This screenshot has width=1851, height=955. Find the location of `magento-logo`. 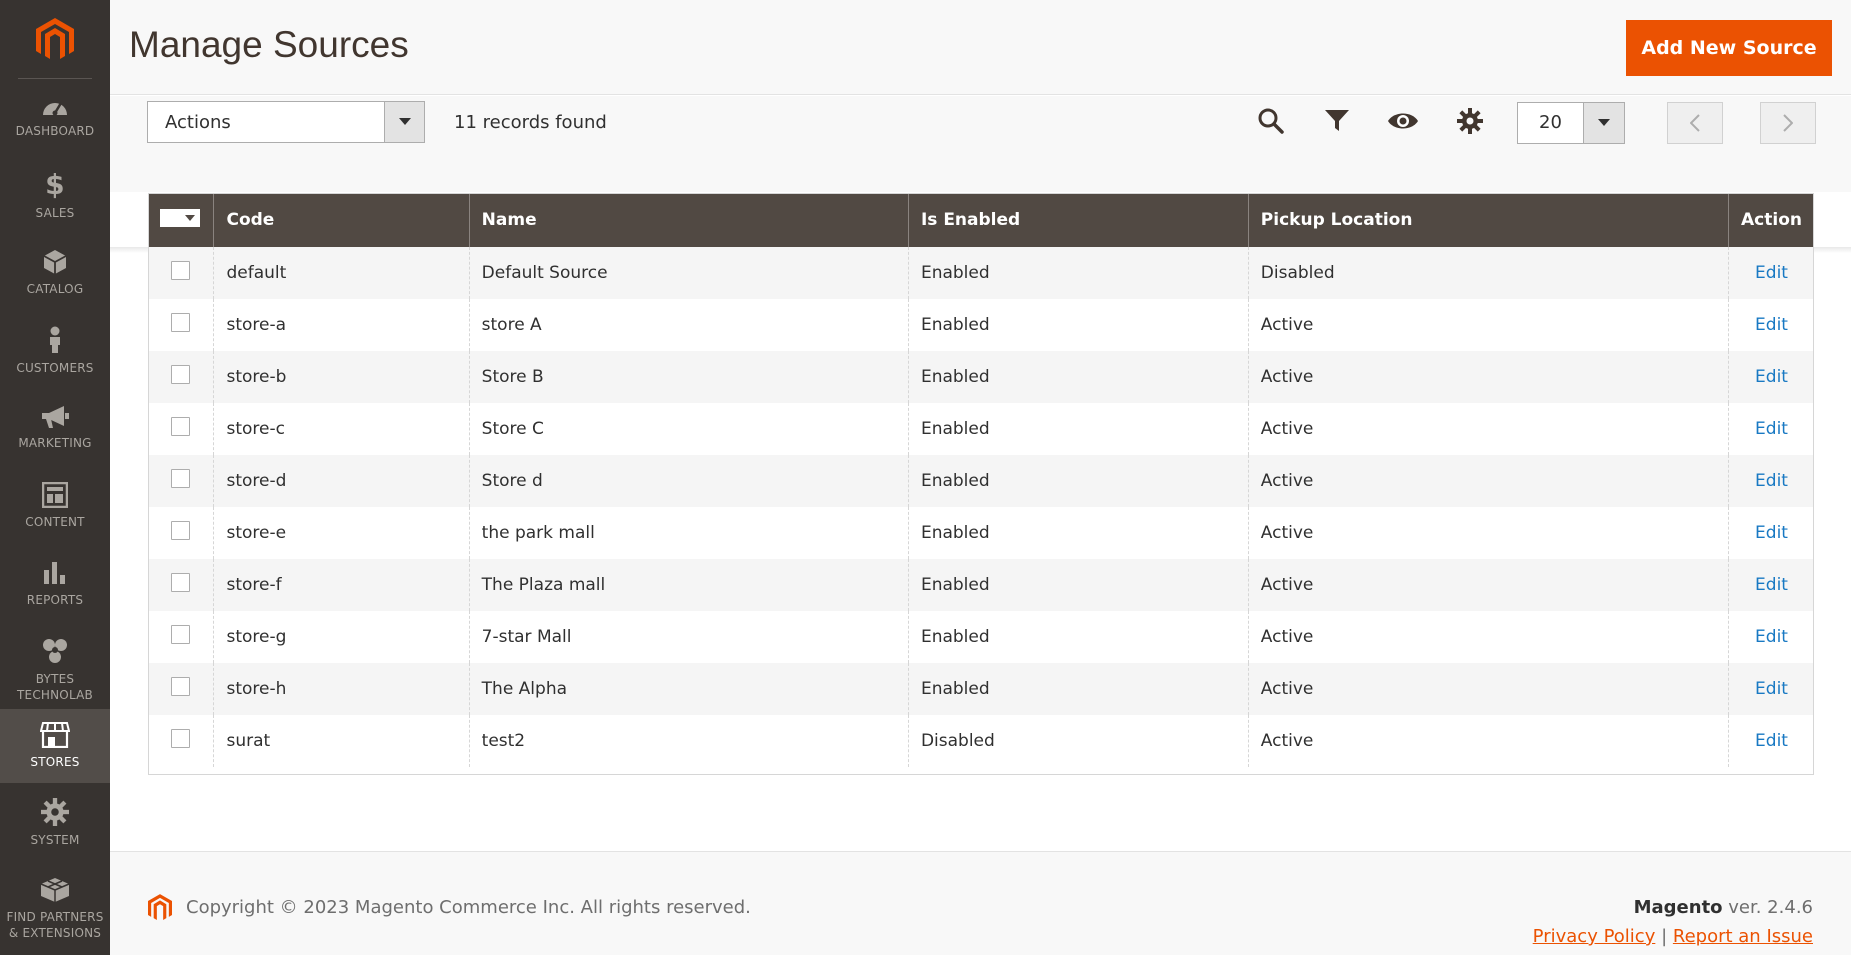

magento-logo is located at coordinates (55, 39).